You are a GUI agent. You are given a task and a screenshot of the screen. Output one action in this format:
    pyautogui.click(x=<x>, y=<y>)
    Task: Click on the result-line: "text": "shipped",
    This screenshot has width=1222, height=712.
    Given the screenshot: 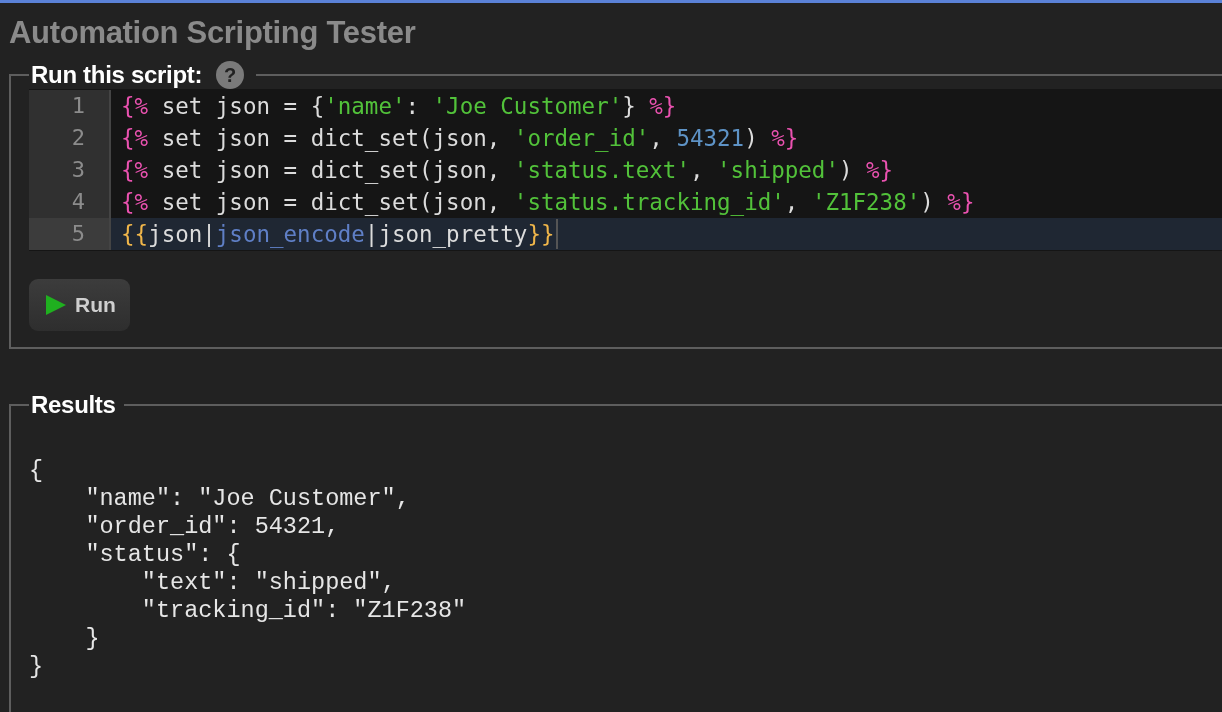 What is the action you would take?
    pyautogui.click(x=268, y=583)
    